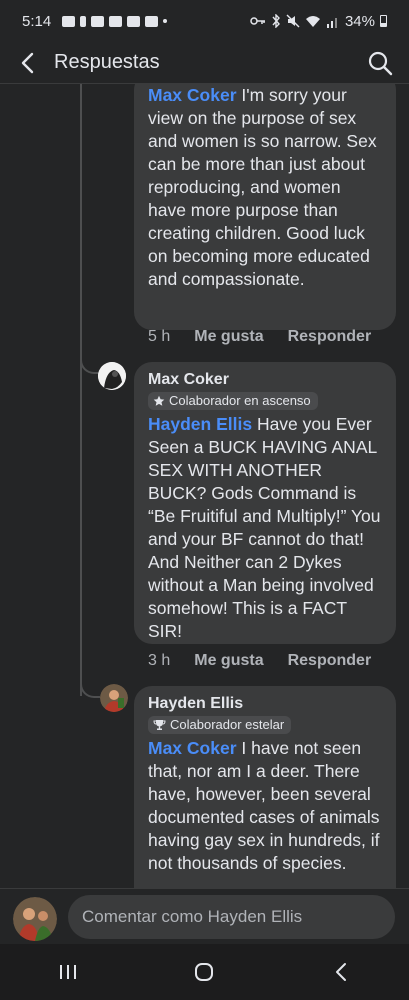 This screenshot has height=1000, width=409. I want to click on mute-icon, so click(293, 21).